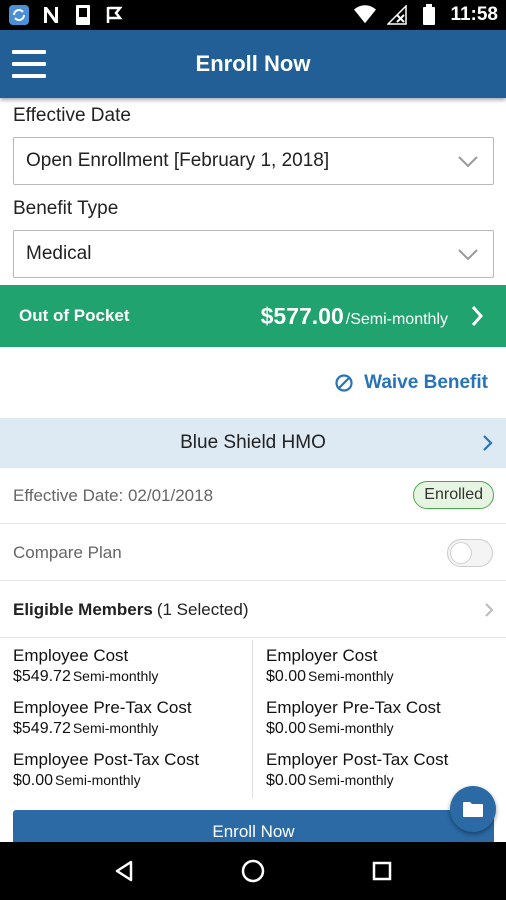 This screenshot has height=900, width=506. What do you see at coordinates (67, 552) in the screenshot?
I see `compare-plan-label: Compare Plan` at bounding box center [67, 552].